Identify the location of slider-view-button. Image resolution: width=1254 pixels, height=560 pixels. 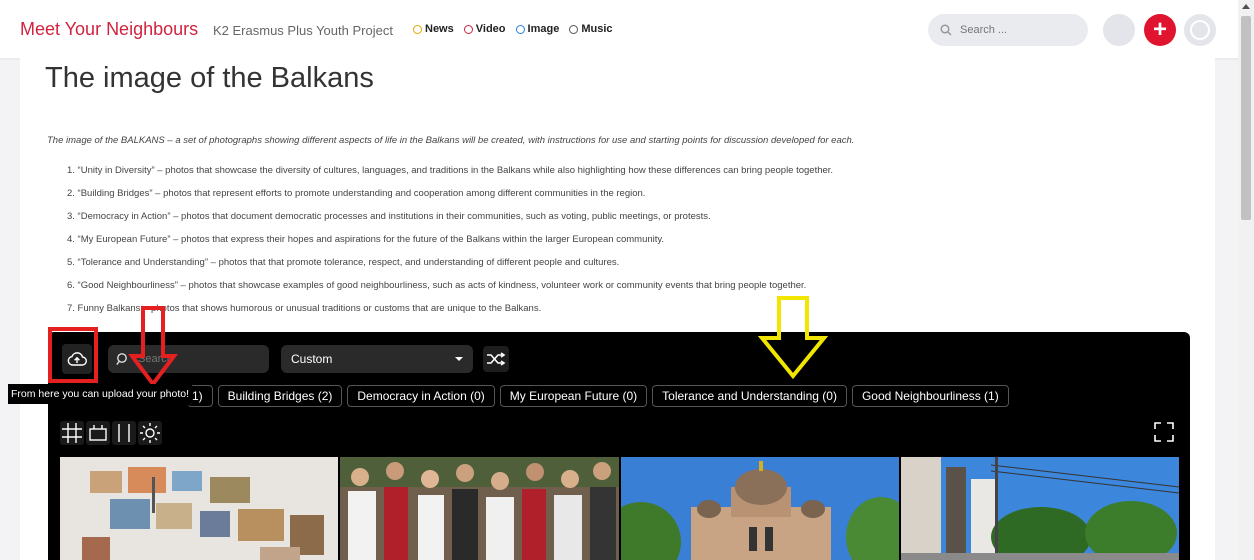
(98, 433).